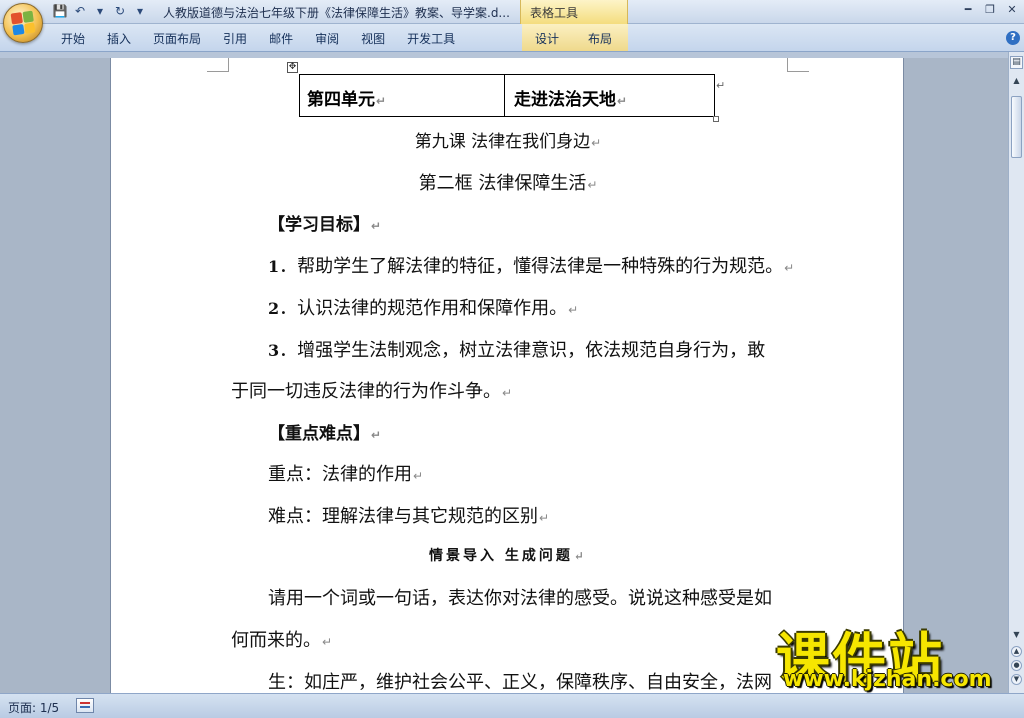 Image resolution: width=1024 pixels, height=718 pixels. What do you see at coordinates (73, 38) in the screenshot?
I see `tab-home: 开始` at bounding box center [73, 38].